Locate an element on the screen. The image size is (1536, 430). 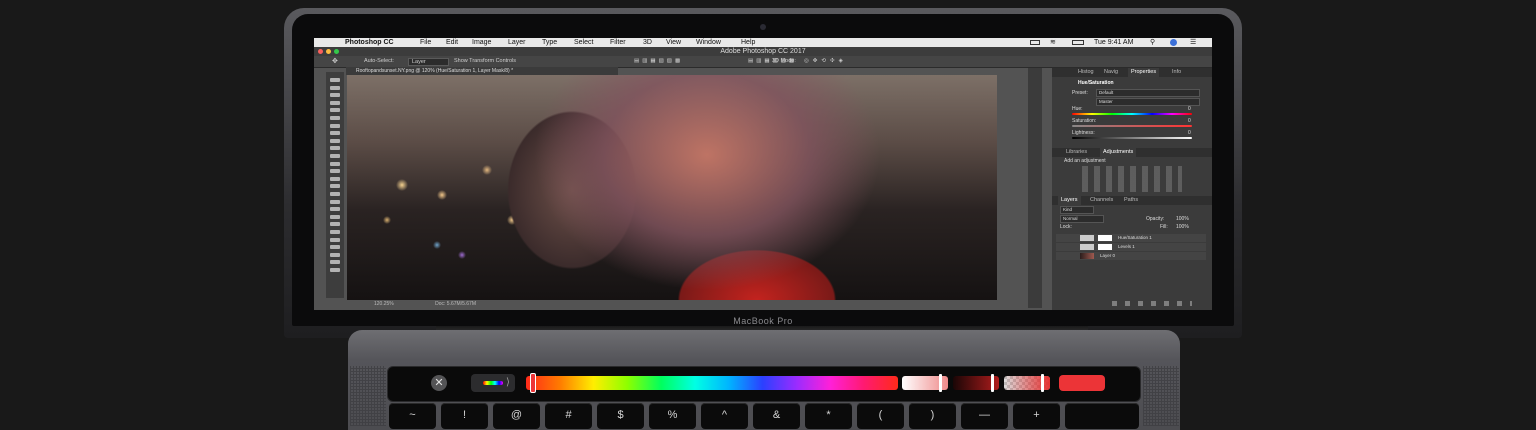
layer-footer-icons is located at coordinates (1152, 303).